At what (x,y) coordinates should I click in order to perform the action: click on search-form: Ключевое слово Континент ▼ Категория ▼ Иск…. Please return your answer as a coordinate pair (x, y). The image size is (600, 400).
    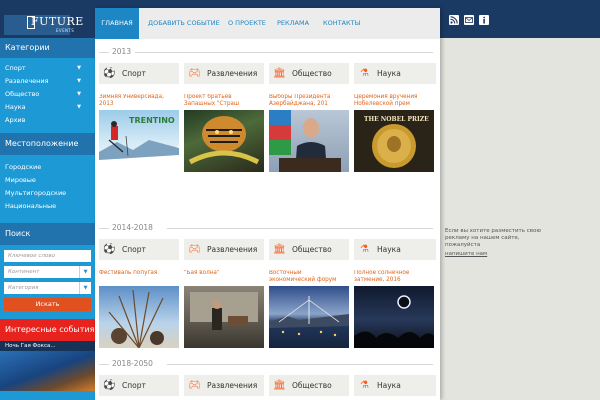
    Looking at the image, I should click on (47, 280).